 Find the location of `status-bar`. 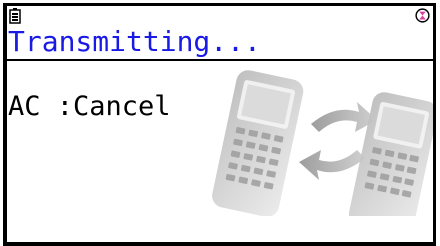

status-bar is located at coordinates (220, 16).